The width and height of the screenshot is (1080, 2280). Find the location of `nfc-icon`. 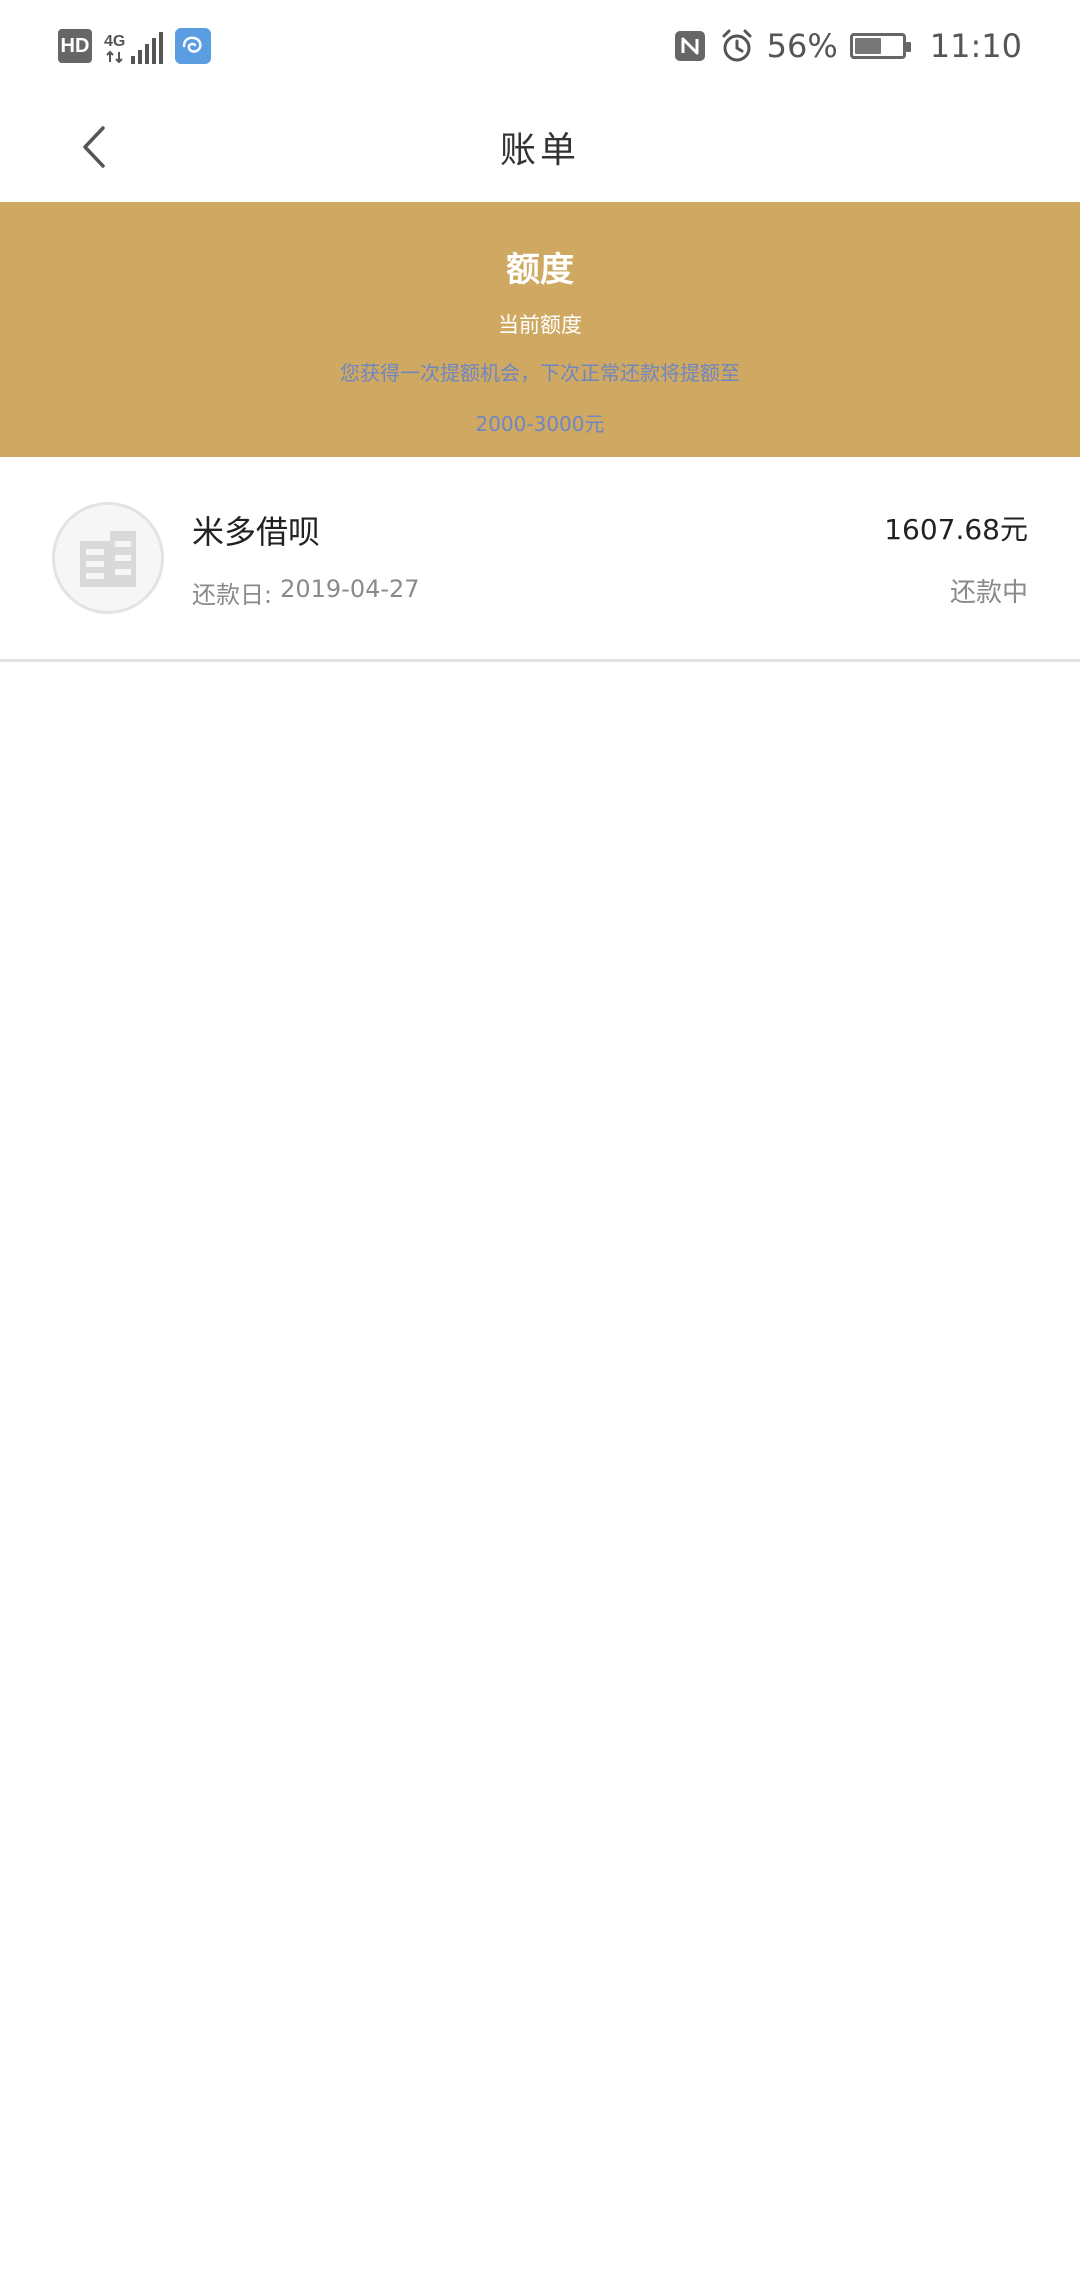

nfc-icon is located at coordinates (689, 46).